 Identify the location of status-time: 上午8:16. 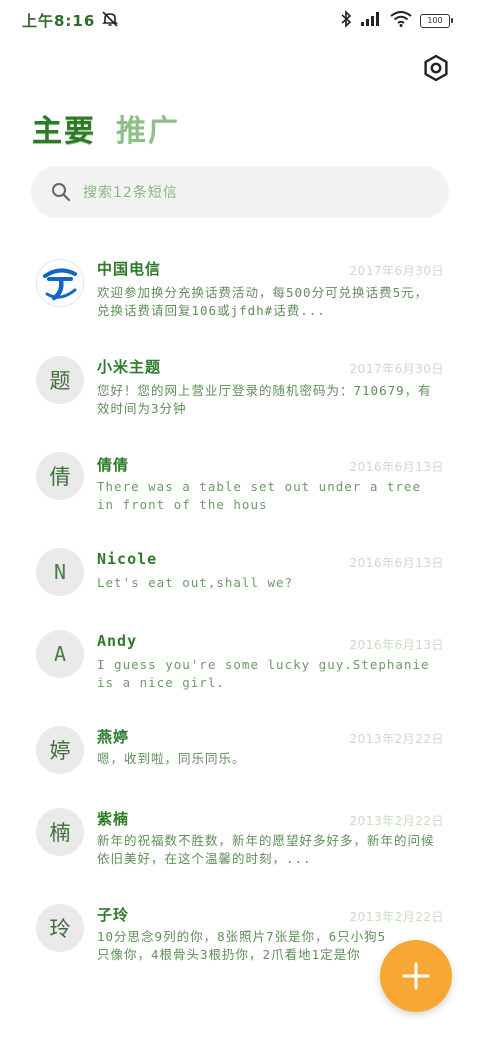
(59, 21).